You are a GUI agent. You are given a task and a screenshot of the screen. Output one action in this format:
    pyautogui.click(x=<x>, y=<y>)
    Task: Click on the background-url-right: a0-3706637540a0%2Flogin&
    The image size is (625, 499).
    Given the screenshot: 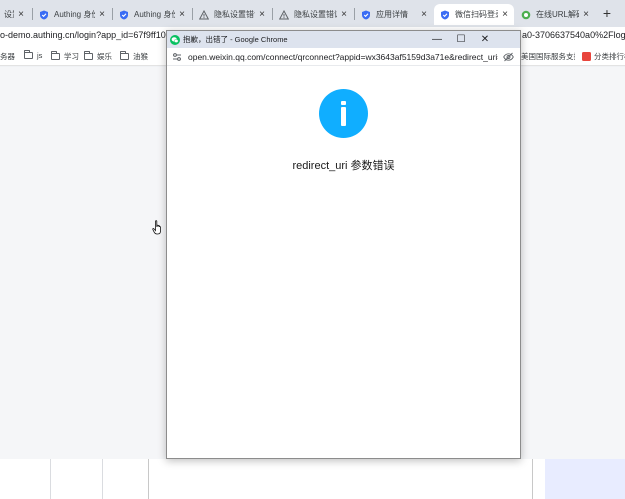 What is the action you would take?
    pyautogui.click(x=573, y=35)
    